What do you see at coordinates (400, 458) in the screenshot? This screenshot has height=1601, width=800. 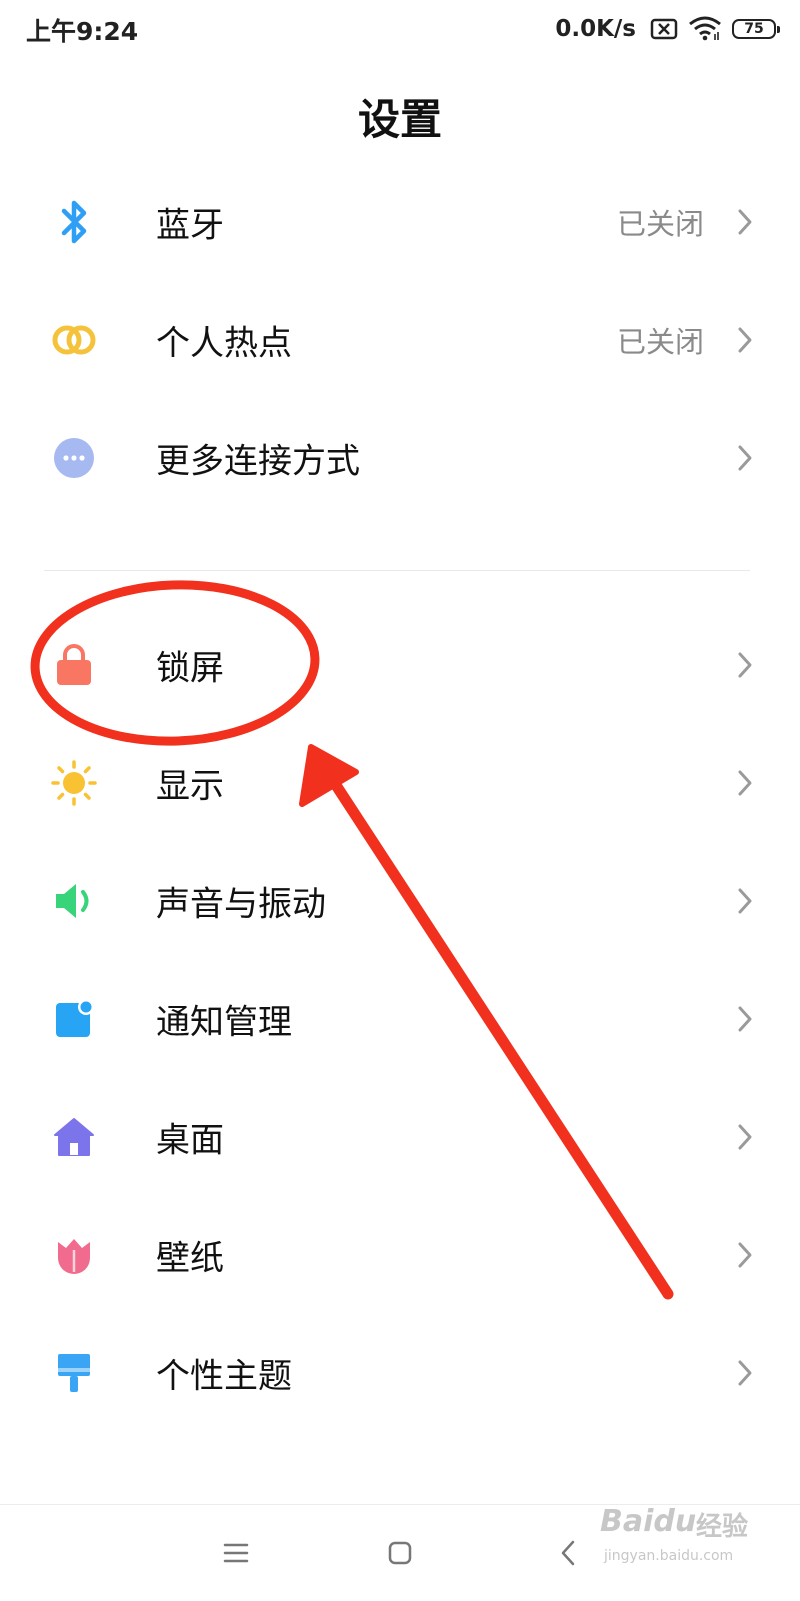 I see `settings-item-more-connections: 更多连接方式` at bounding box center [400, 458].